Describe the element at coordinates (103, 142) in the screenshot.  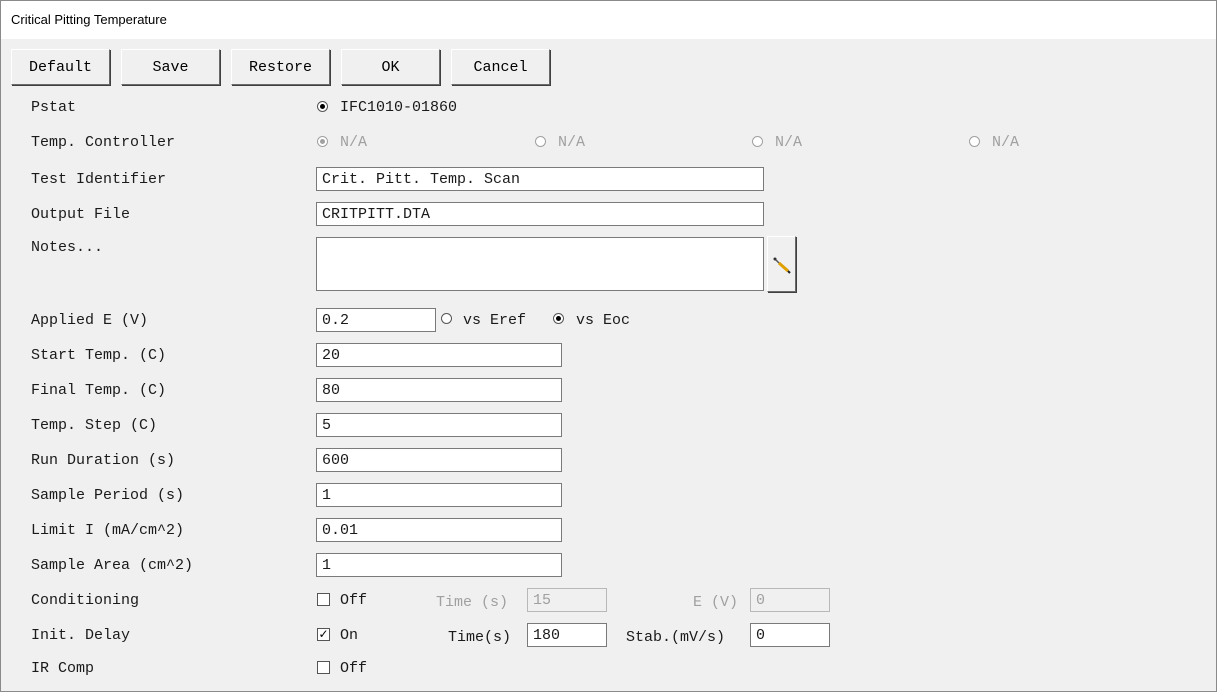
I see `temp-controller-label: Temp. Controller` at that location.